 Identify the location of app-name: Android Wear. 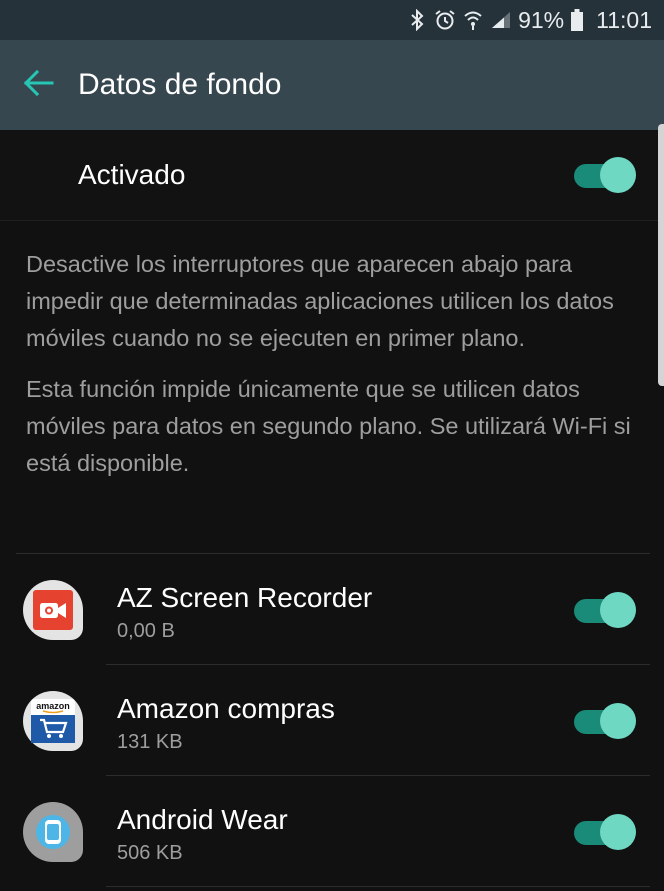
(202, 819).